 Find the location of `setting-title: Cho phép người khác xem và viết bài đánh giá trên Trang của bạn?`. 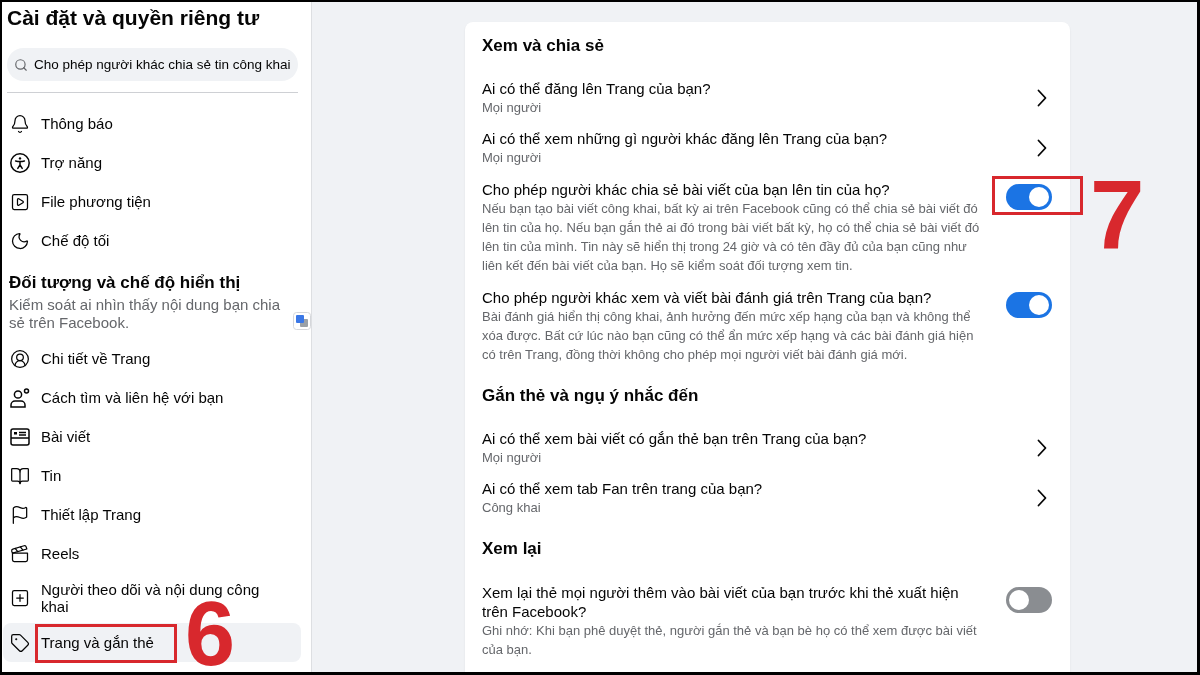

setting-title: Cho phép người khác xem và viết bài đánh giá trên Trang của bạn? is located at coordinates (707, 297).